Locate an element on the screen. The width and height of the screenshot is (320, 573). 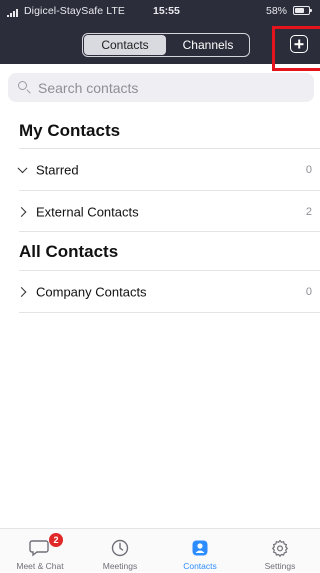
row-label: External Contacts is located at coordinates (87, 212).